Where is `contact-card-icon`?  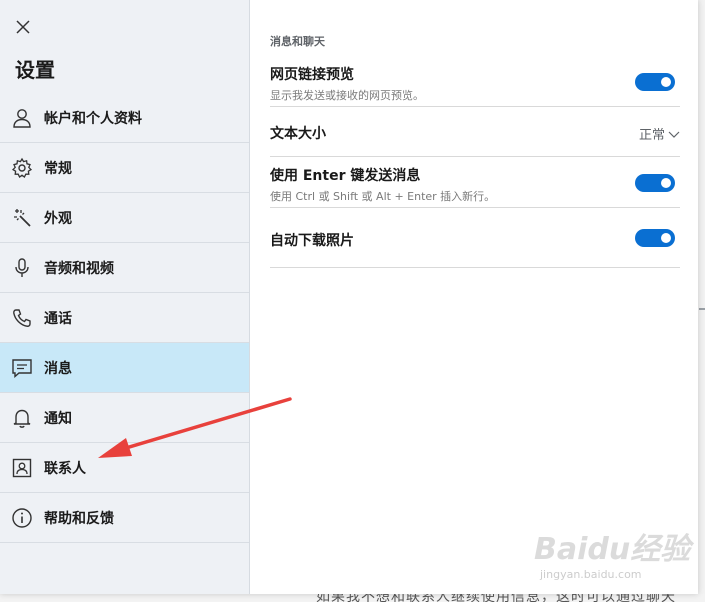
contact-card-icon is located at coordinates (22, 468).